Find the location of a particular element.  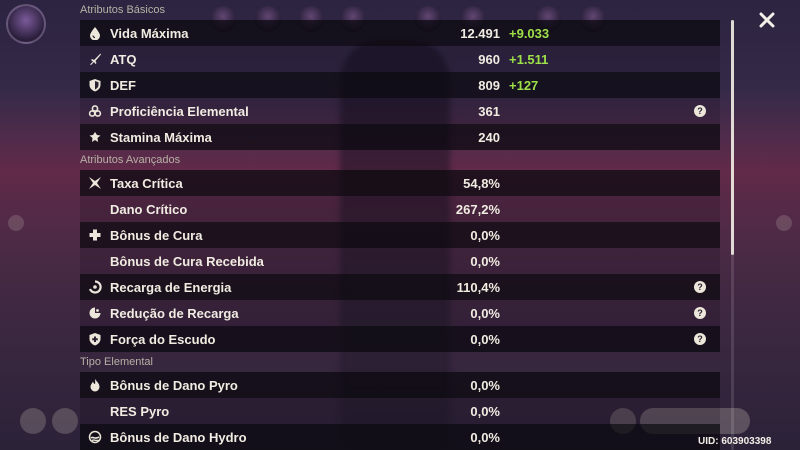

stat-row-proficiencia-elemental: Proficiência Elemental 361? is located at coordinates (400, 111).